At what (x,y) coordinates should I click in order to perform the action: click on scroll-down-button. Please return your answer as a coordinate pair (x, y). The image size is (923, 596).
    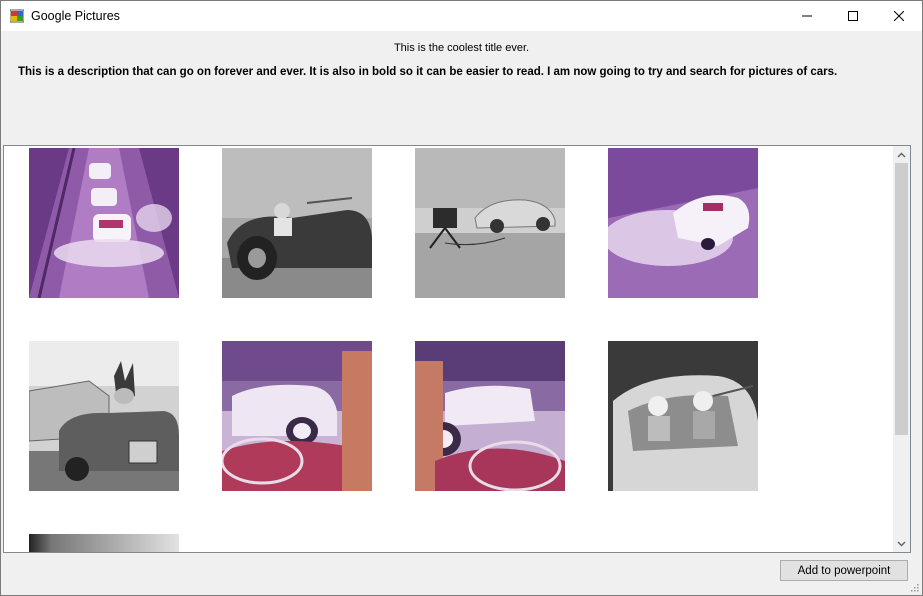
    Looking at the image, I should click on (901, 543).